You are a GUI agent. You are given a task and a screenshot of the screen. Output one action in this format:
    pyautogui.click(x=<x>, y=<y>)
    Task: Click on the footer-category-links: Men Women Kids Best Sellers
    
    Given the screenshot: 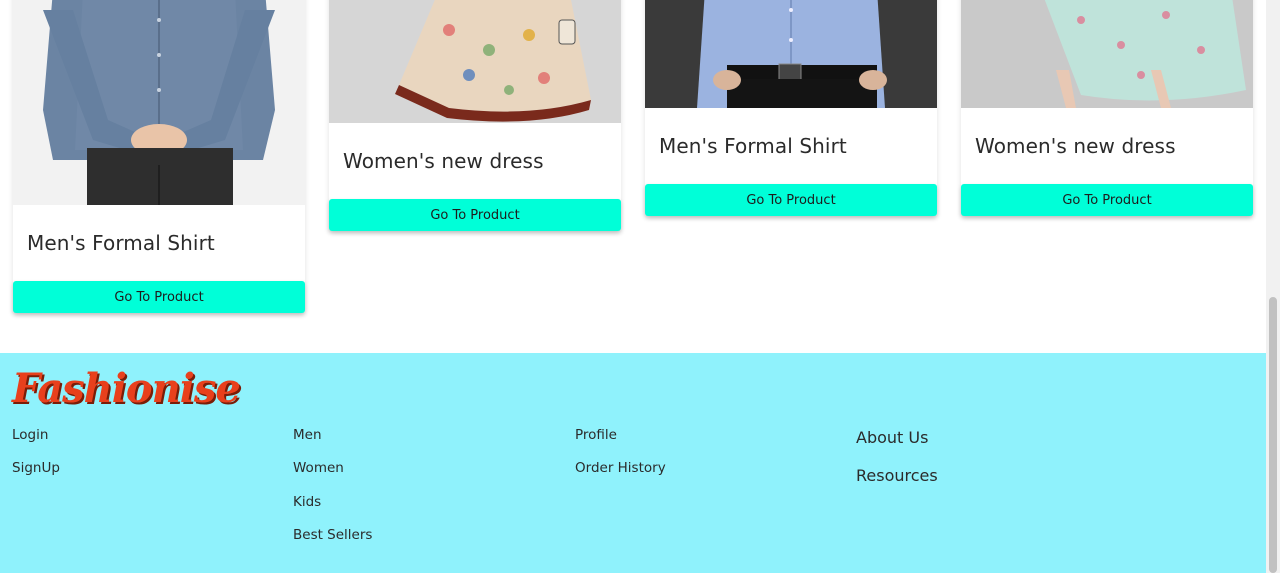 What is the action you would take?
    pyautogui.click(x=332, y=491)
    